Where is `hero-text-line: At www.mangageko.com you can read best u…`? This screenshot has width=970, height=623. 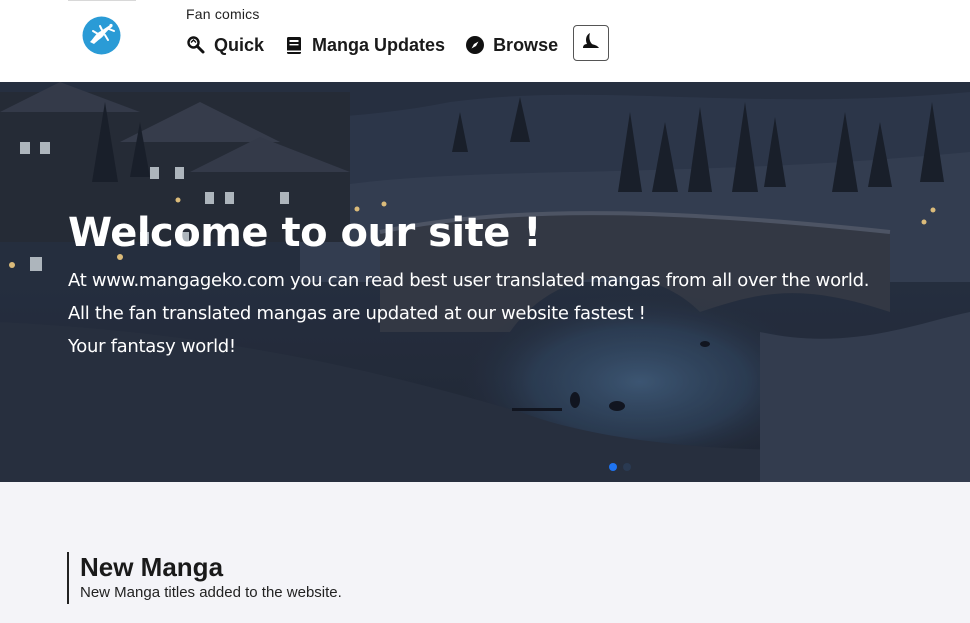
hero-text-line: At www.mangageko.com you can read best u… is located at coordinates (469, 280).